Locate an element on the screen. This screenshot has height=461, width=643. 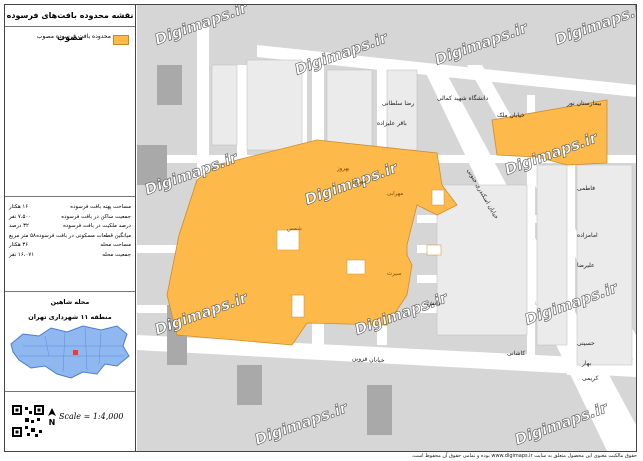
stat-row: مساحت پهنه بافت فرسوده ۱۶ هکتار is located at coordinates (70, 207).